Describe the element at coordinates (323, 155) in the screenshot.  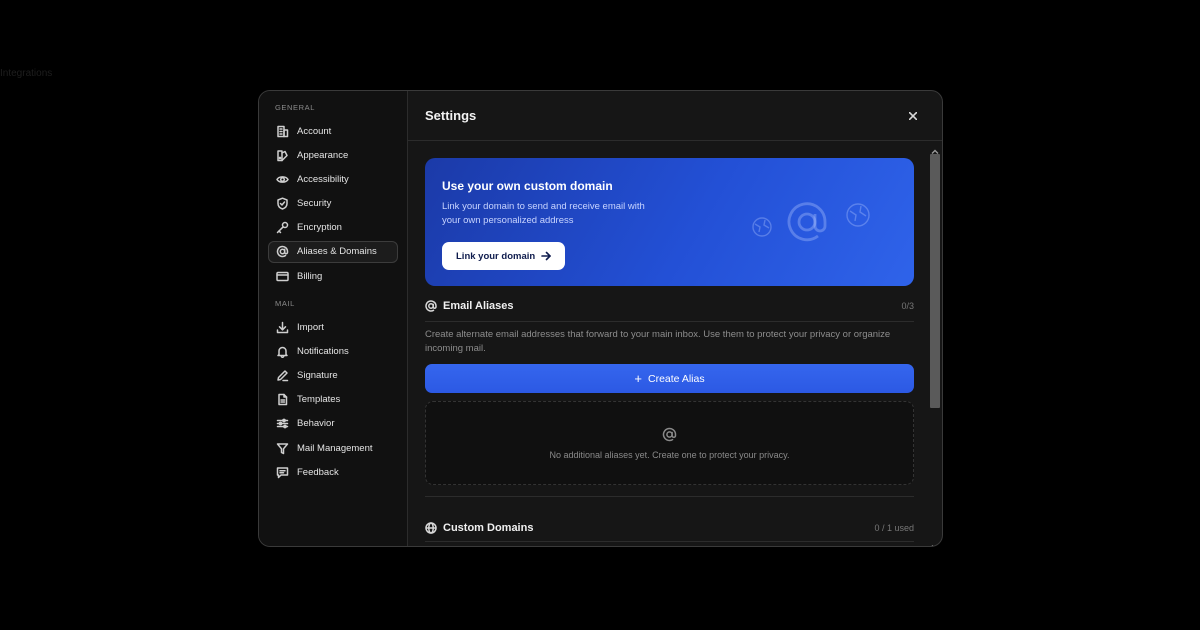
I see `sidebar-item-label: Appearance` at that location.